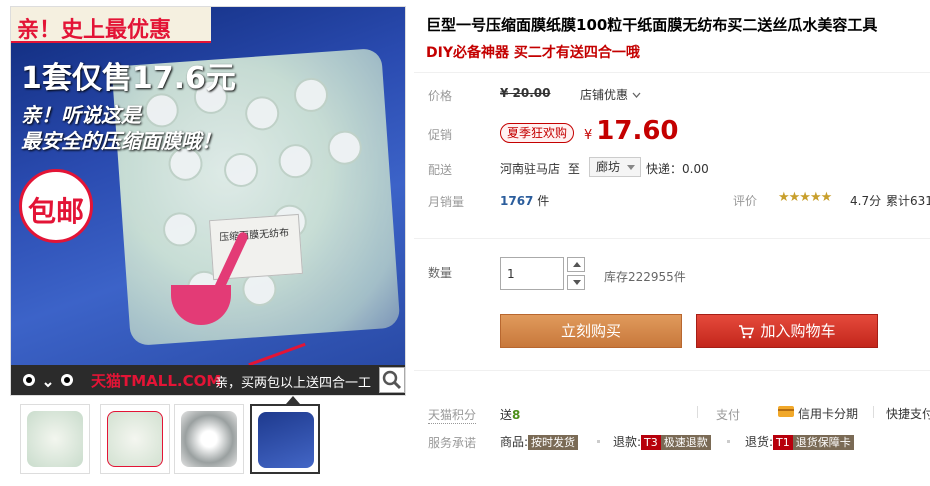 The height and width of the screenshot is (486, 930). I want to click on bag-label-text: 压缩面膜无纺布, so click(254, 235).